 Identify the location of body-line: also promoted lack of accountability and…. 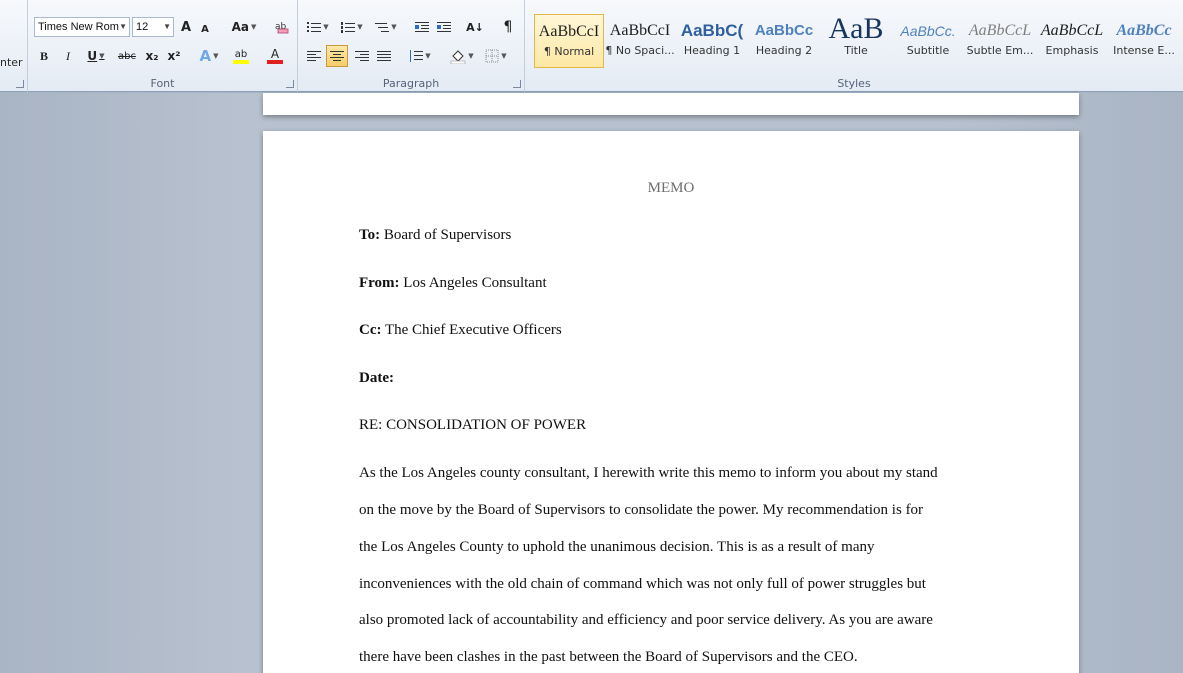
(646, 620).